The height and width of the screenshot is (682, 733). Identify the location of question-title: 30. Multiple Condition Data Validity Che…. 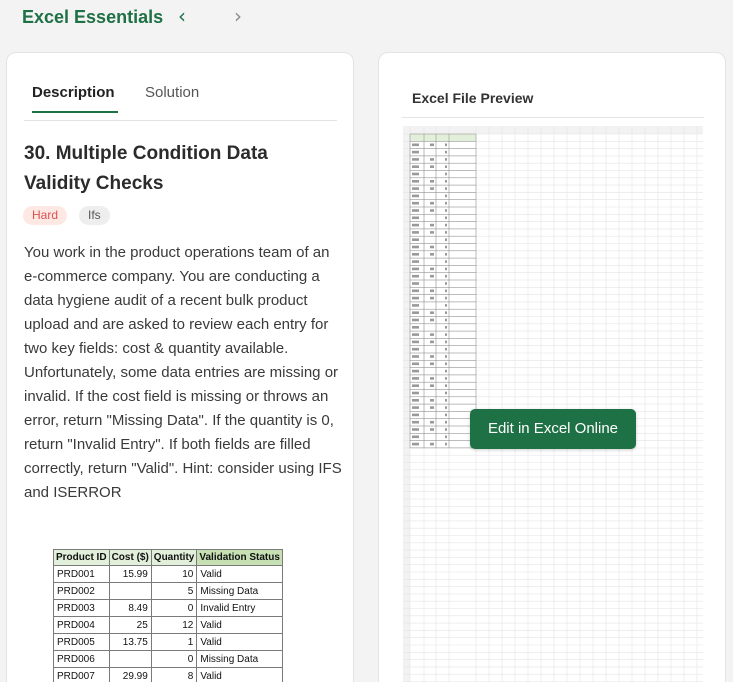
(146, 168).